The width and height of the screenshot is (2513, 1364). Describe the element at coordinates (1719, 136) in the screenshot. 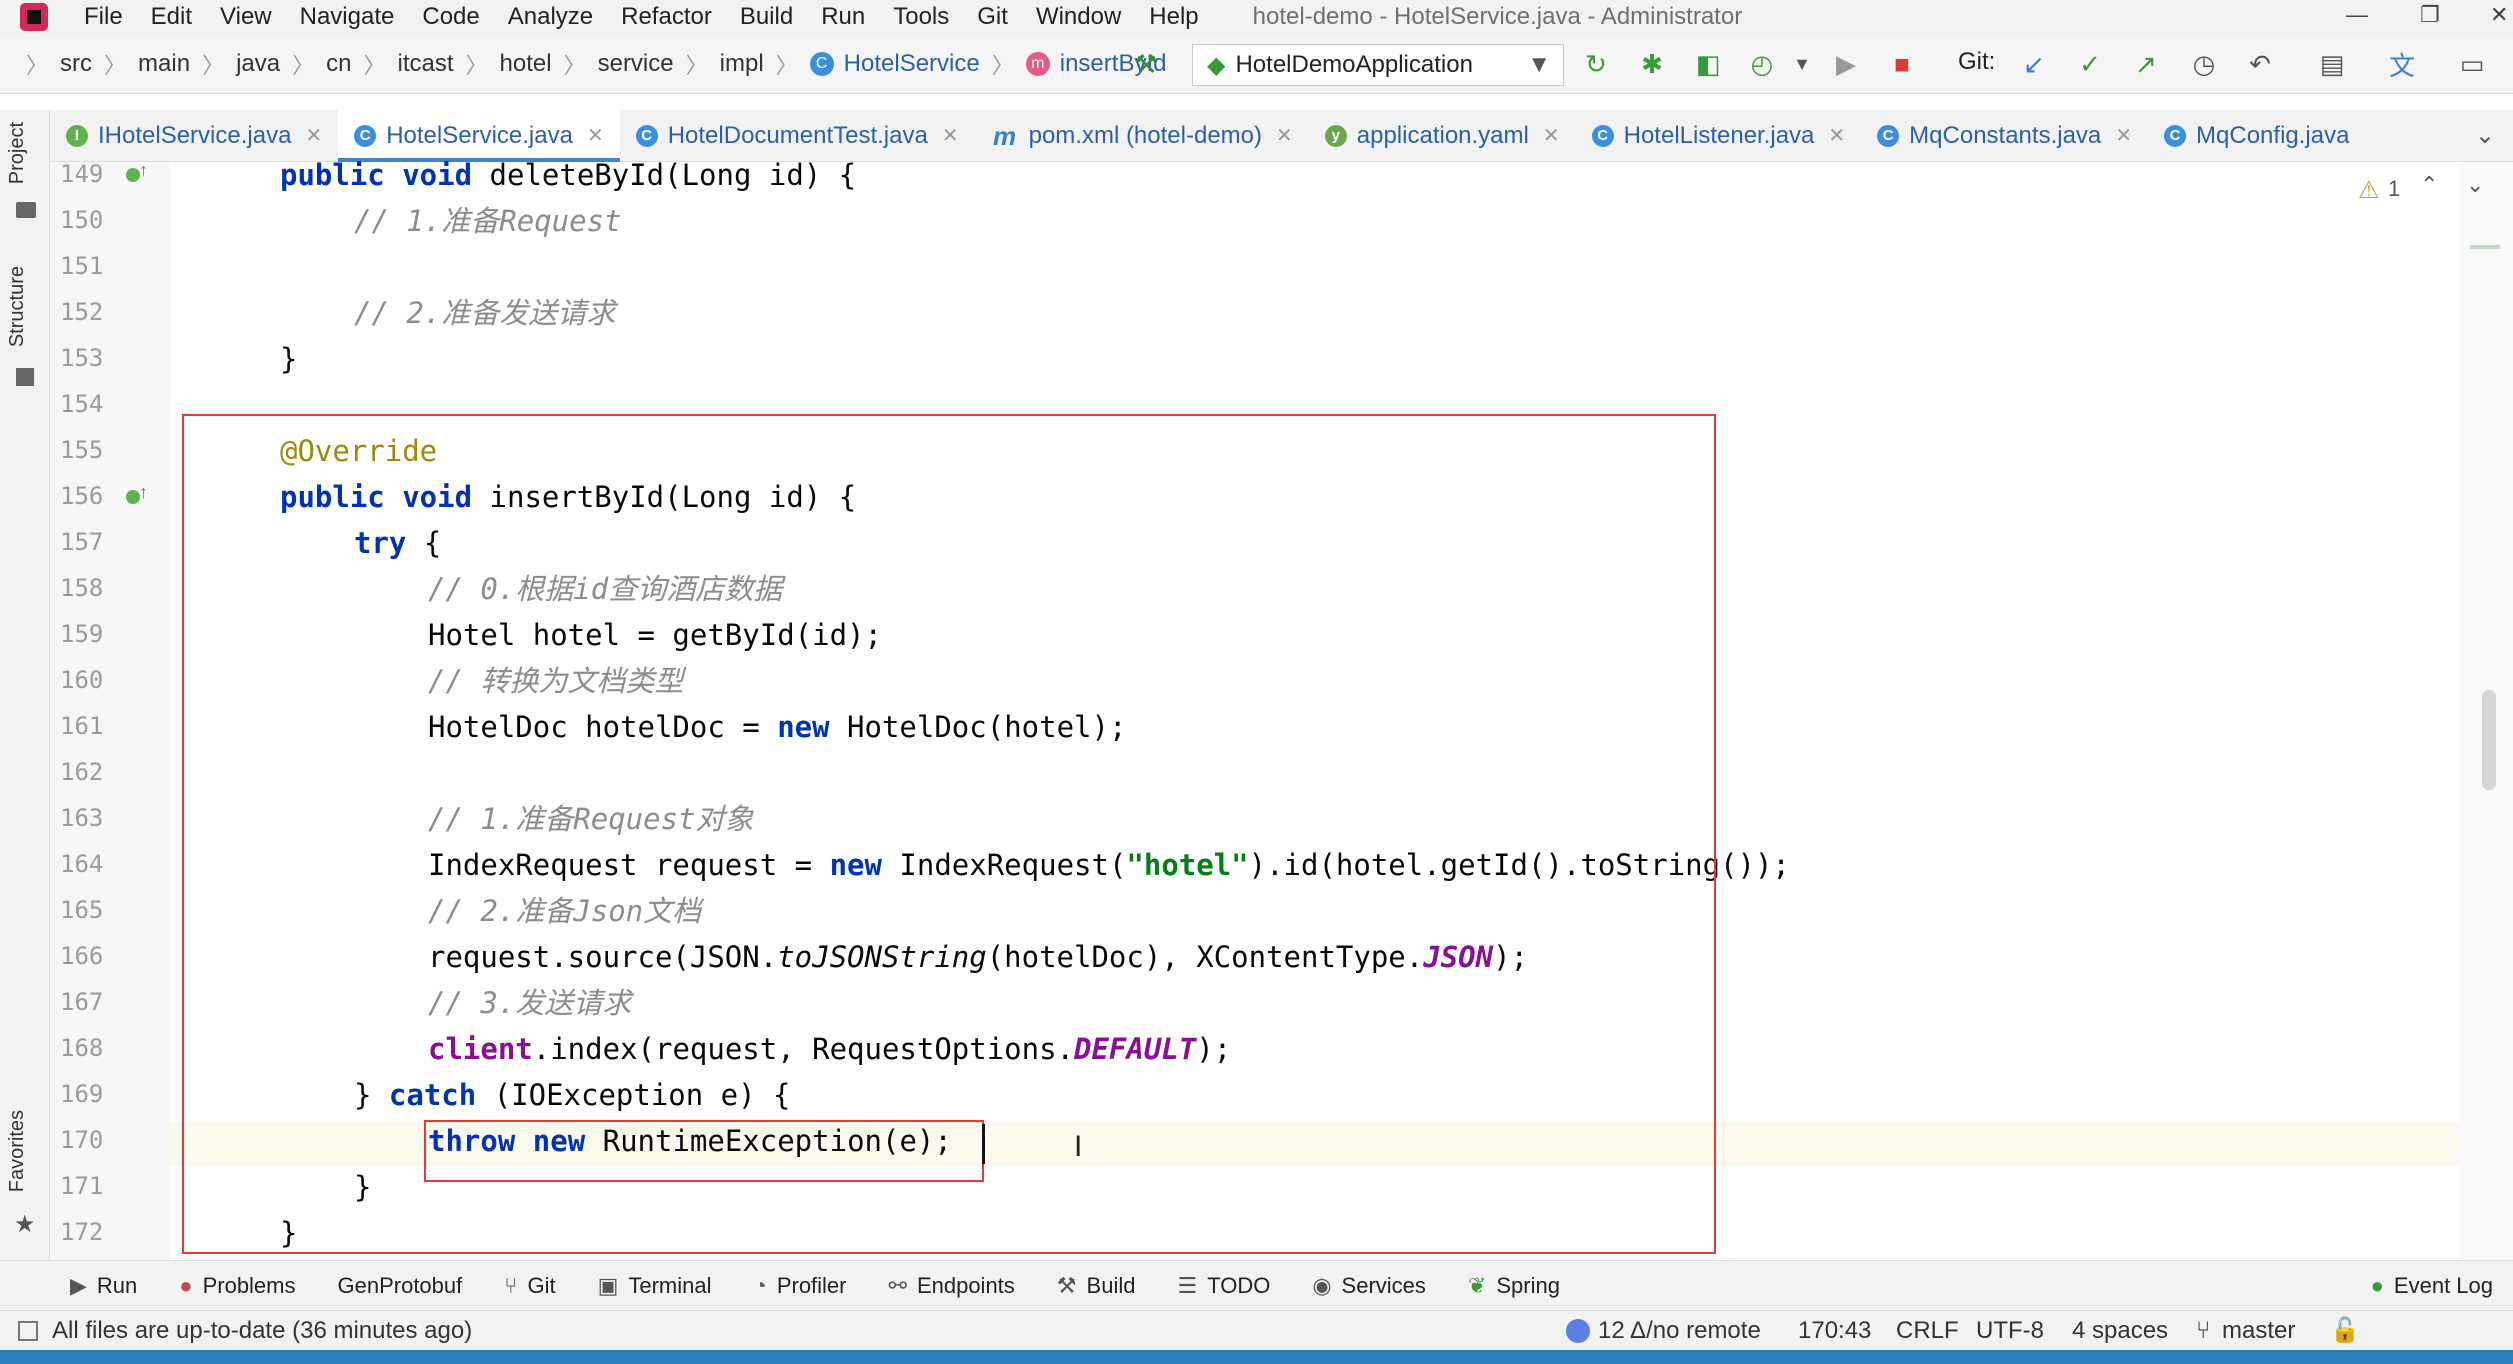

I see `tab-hotellistener: C HotelListener.java ✕` at that location.